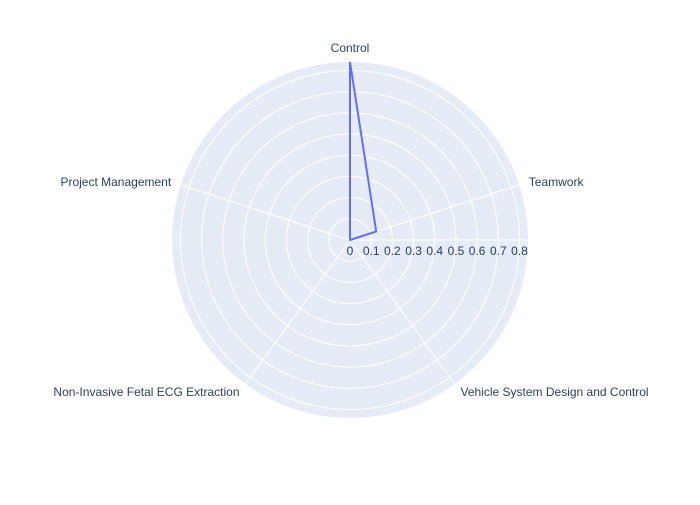 The width and height of the screenshot is (700, 505). What do you see at coordinates (392, 251) in the screenshot?
I see `radial-tick-label: 0.2` at bounding box center [392, 251].